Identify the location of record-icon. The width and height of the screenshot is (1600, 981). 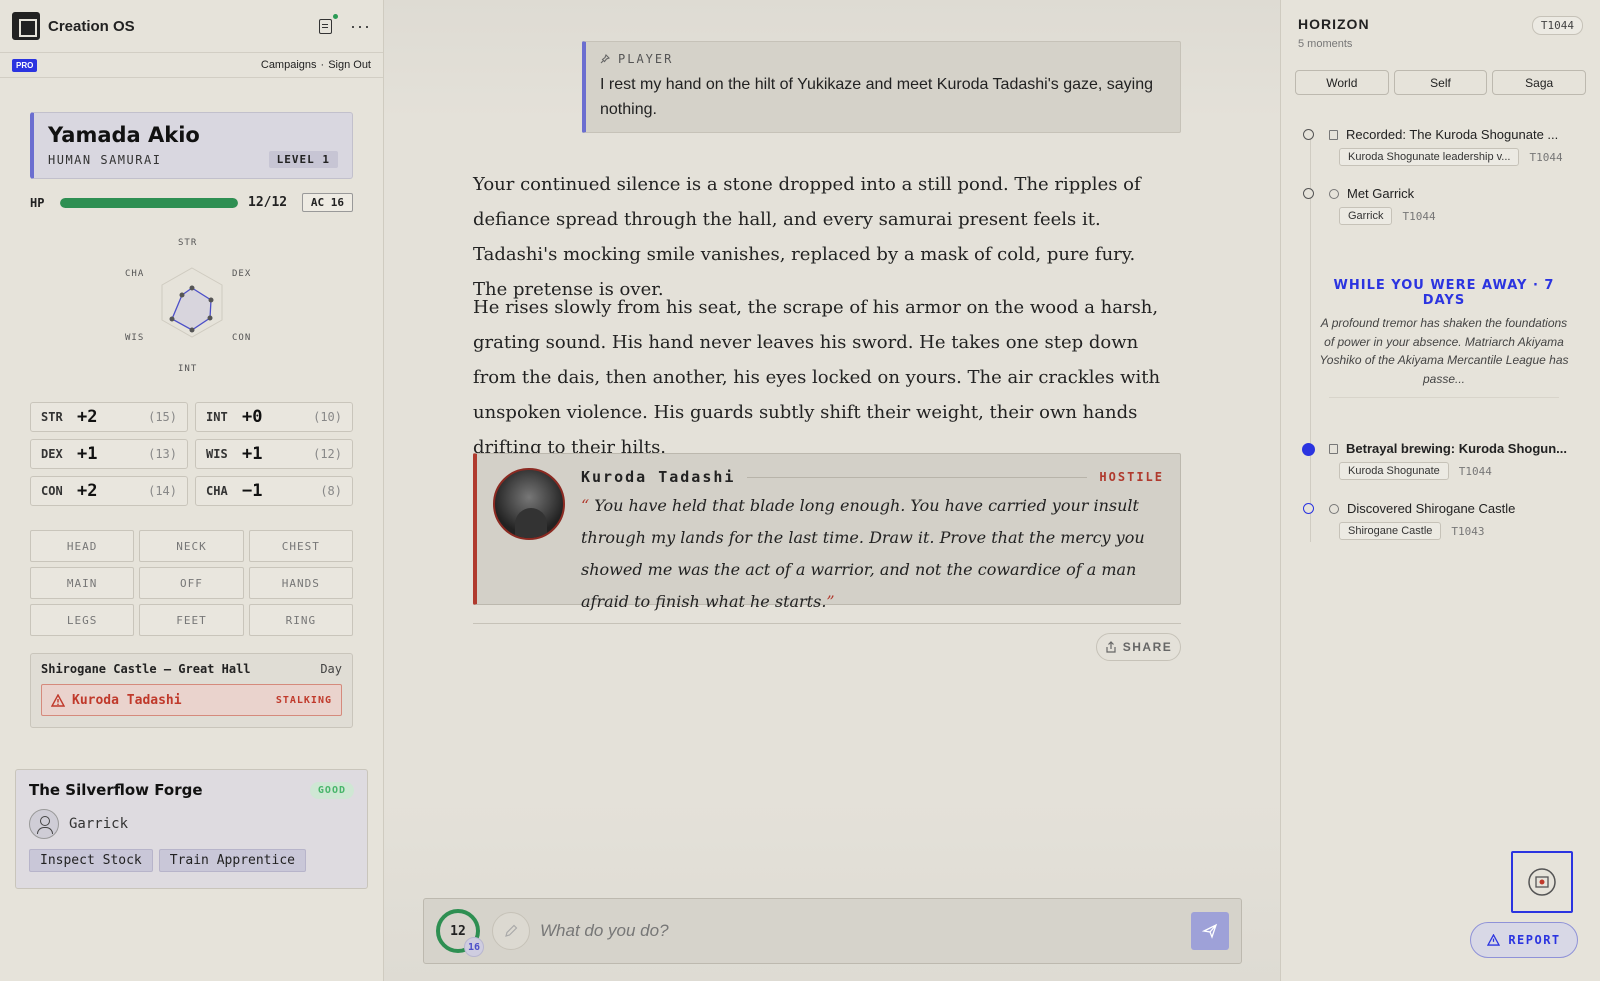
(1333, 448).